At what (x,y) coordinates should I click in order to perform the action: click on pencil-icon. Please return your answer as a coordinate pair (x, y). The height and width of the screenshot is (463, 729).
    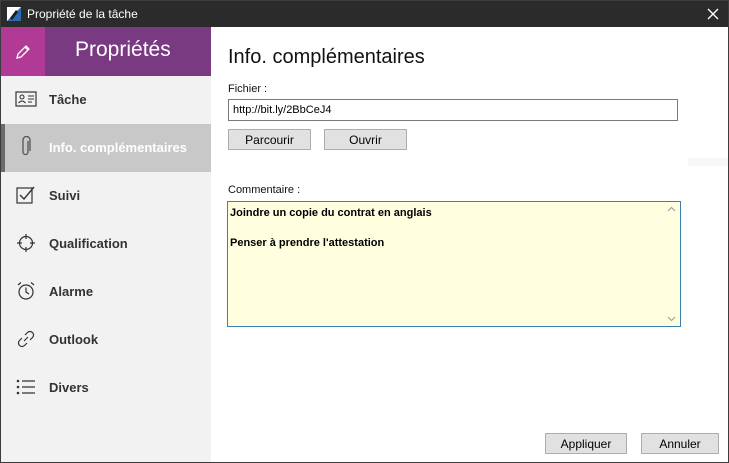
    Looking at the image, I should click on (23, 51).